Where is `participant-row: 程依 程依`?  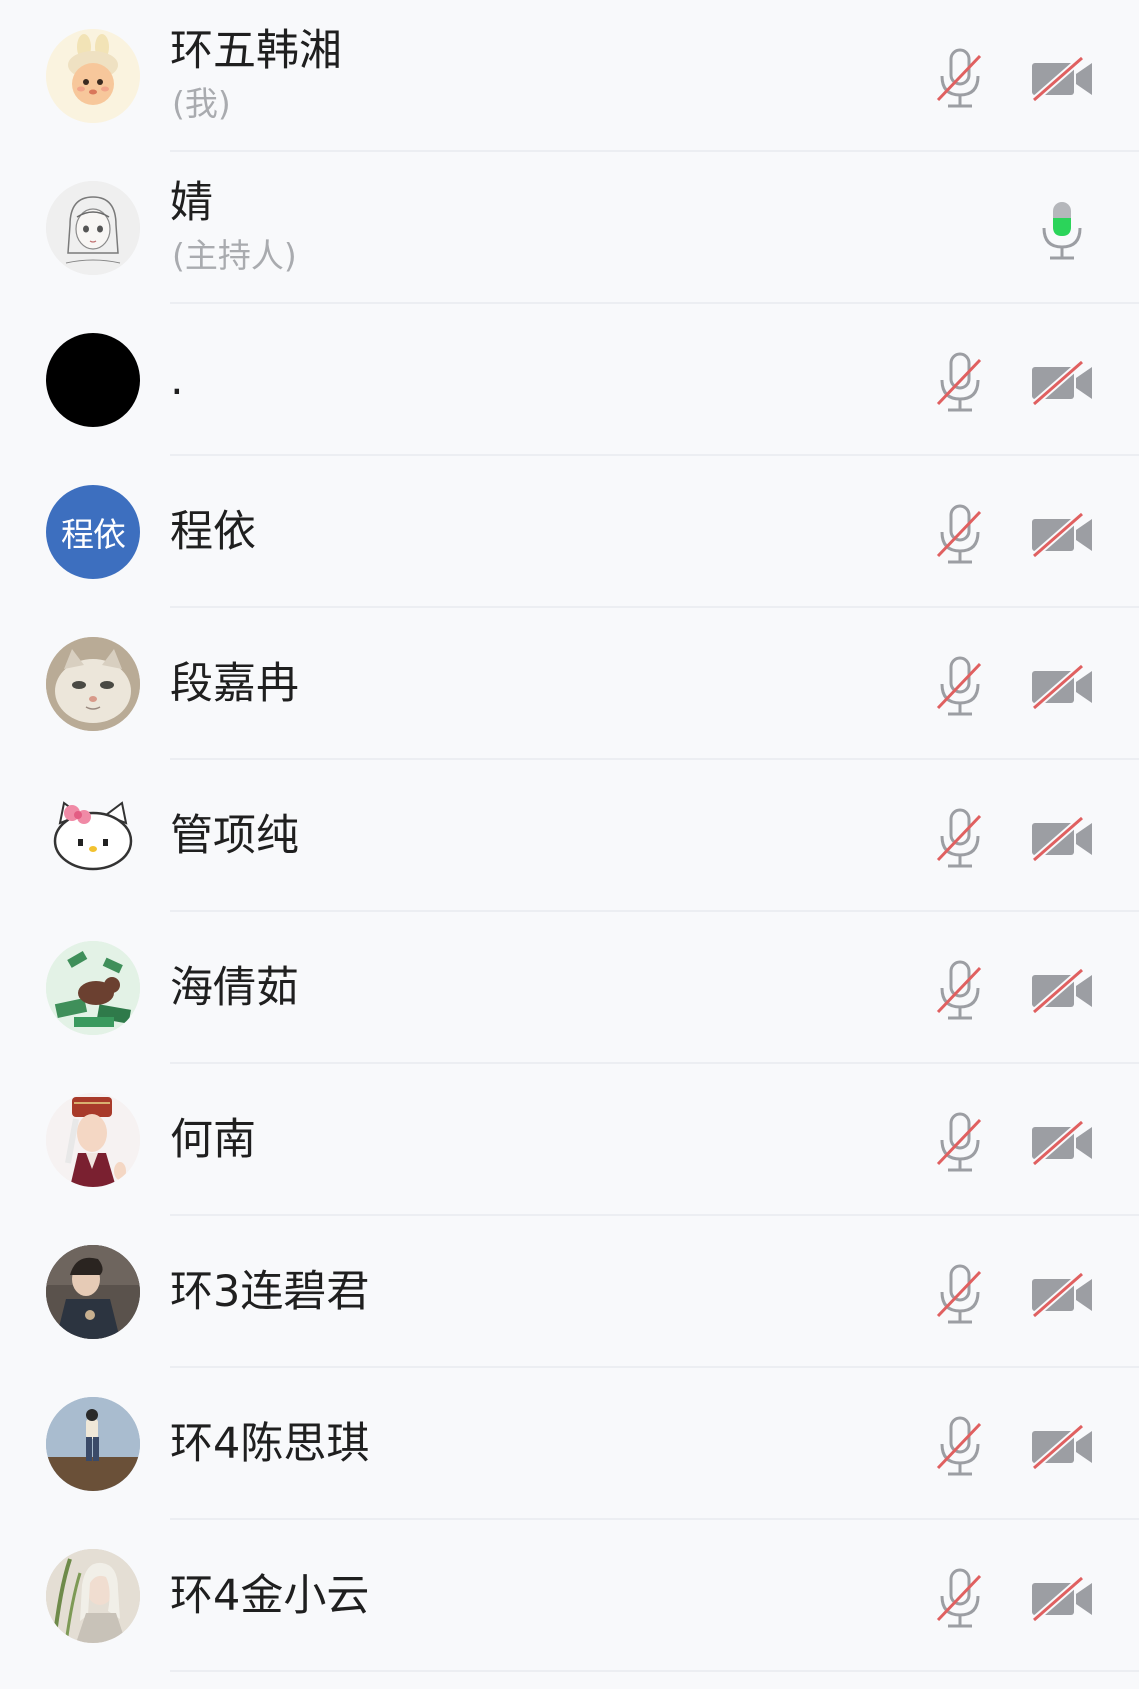
participant-row: 程依 程依 is located at coordinates (569, 532).